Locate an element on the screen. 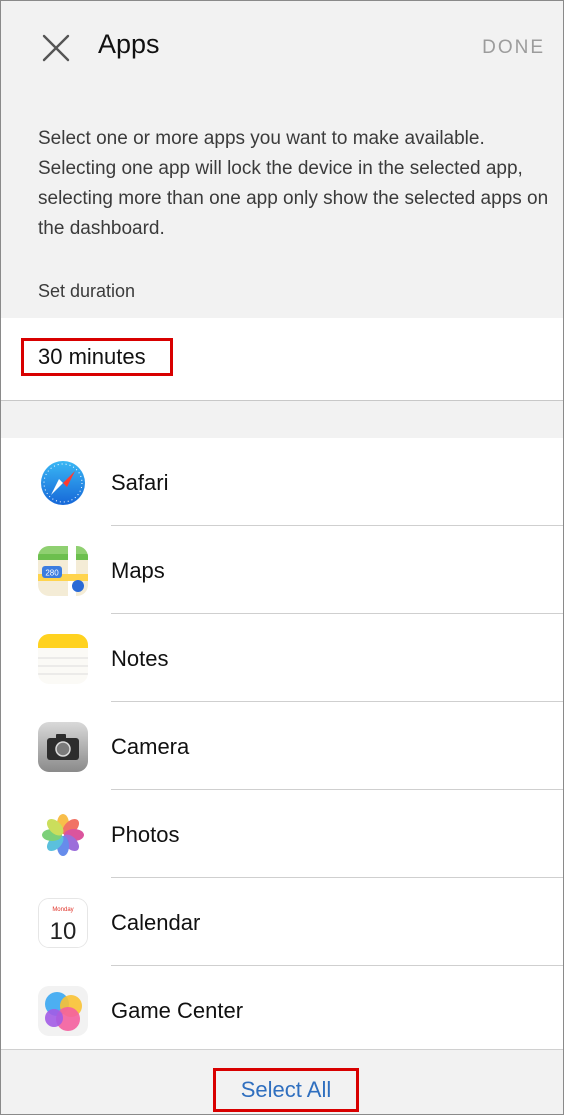  calendar-day-number: 10 is located at coordinates (63, 931).